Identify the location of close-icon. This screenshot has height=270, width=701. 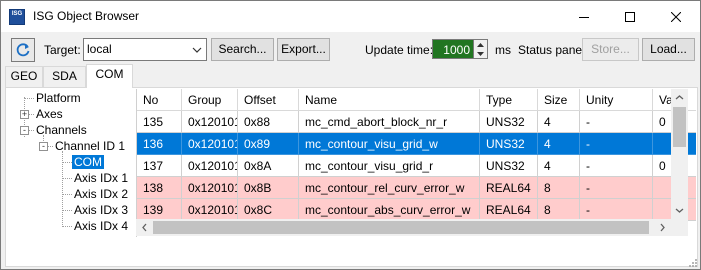
(676, 16).